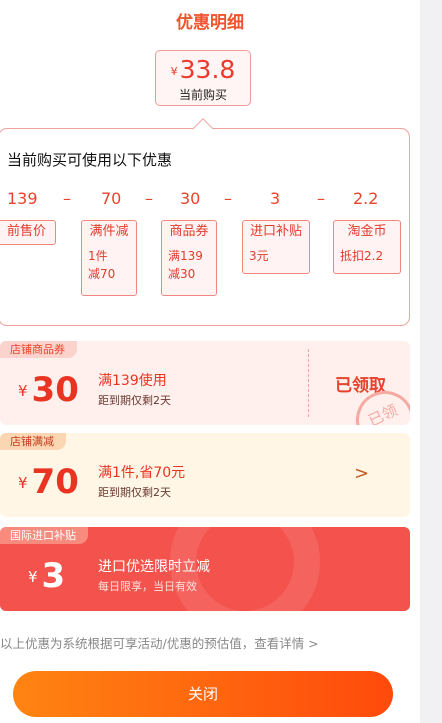  What do you see at coordinates (102, 265) in the screenshot?
I see `chip-detail: 1件 减70` at bounding box center [102, 265].